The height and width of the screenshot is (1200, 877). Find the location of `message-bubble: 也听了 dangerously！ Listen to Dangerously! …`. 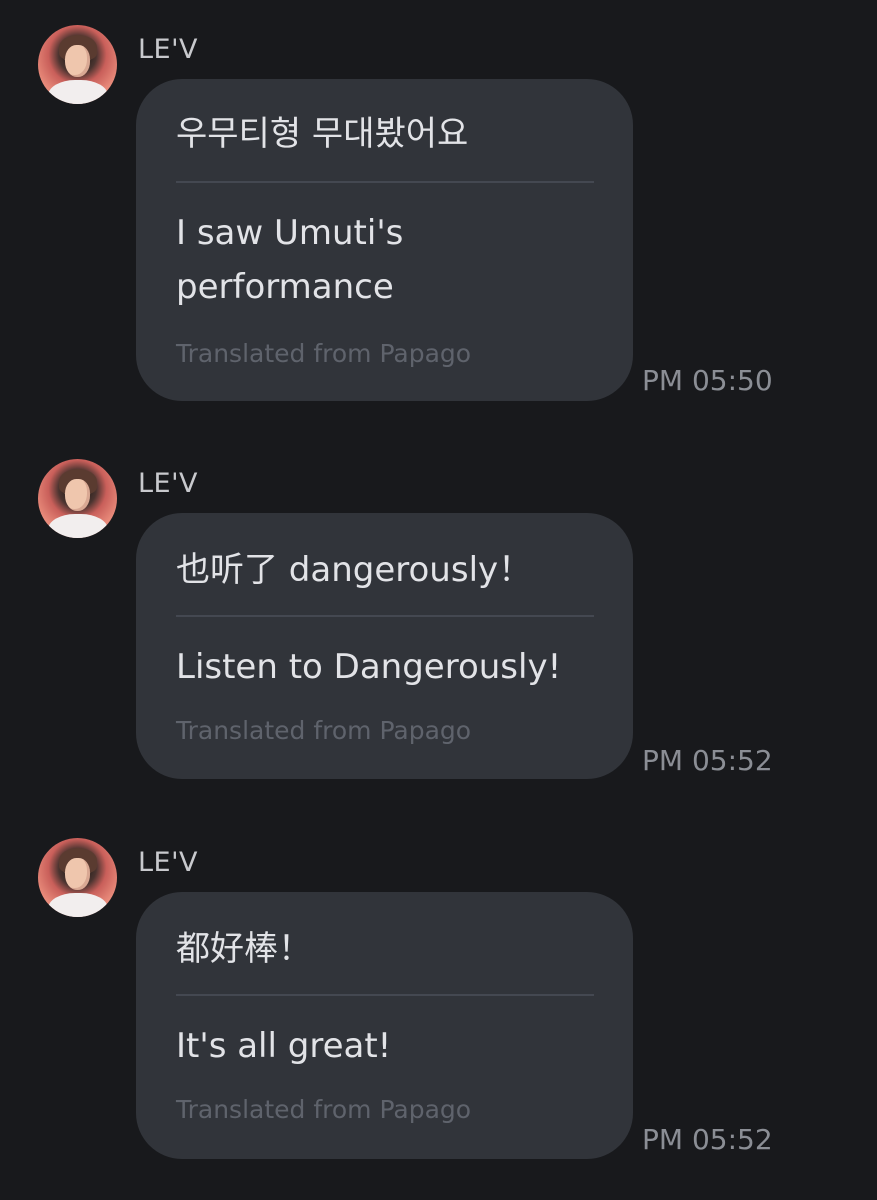

message-bubble: 也听了 dangerously！ Listen to Dangerously! … is located at coordinates (384, 646).